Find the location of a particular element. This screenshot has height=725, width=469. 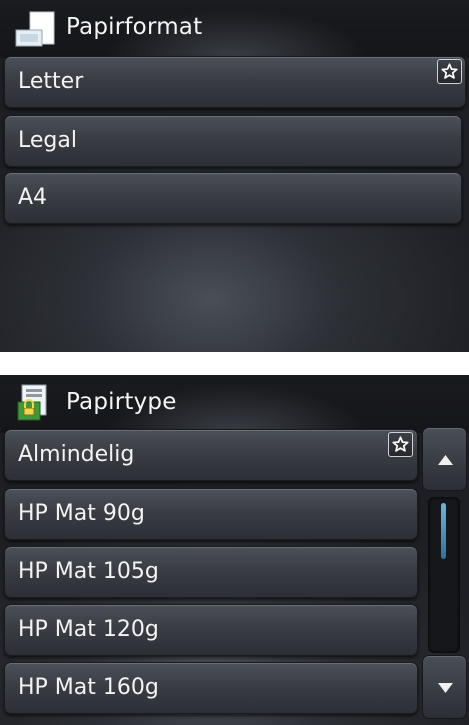

list-item-hp-mat-105g: HP Mat 105g is located at coordinates (211, 572).